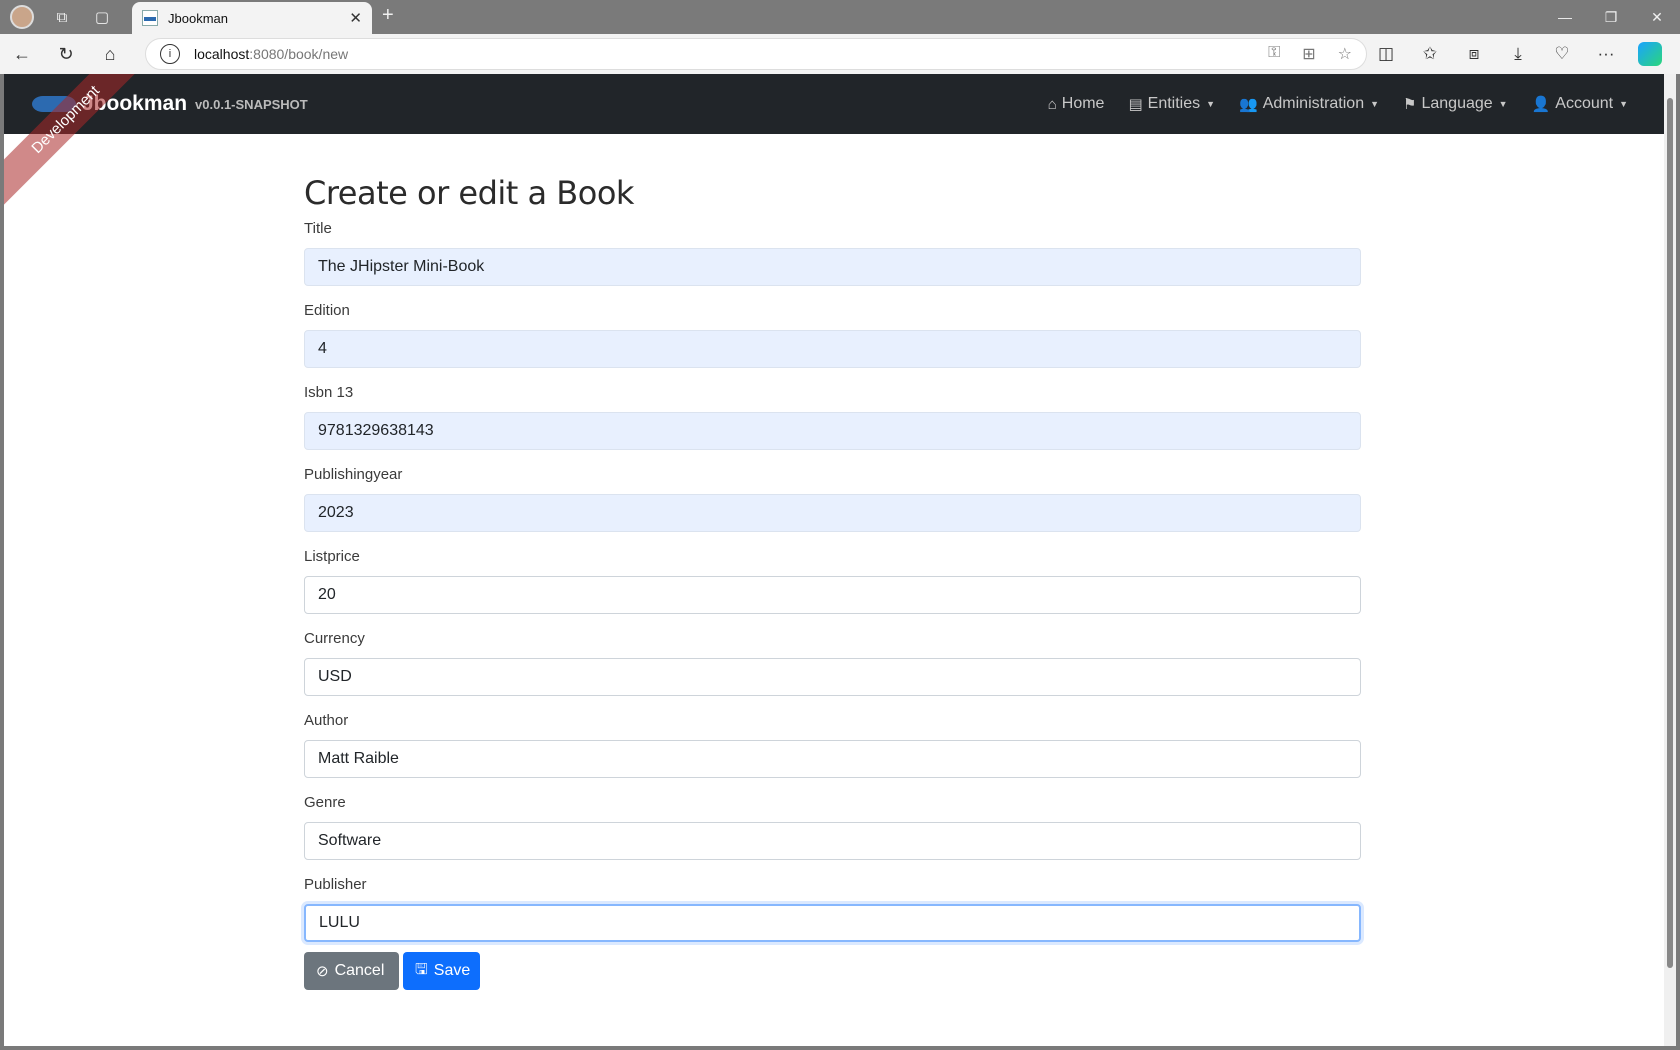 This screenshot has height=1050, width=1680. Describe the element at coordinates (469, 193) in the screenshot. I see `page-title: Create or edit a Book` at that location.